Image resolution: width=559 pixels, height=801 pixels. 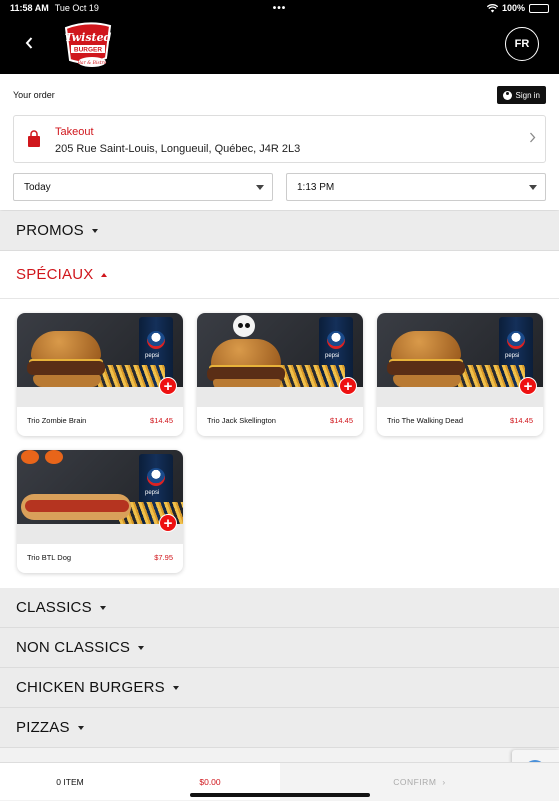 What do you see at coordinates (279, 648) in the screenshot?
I see `category-non-classics: NON CLASSICS` at bounding box center [279, 648].